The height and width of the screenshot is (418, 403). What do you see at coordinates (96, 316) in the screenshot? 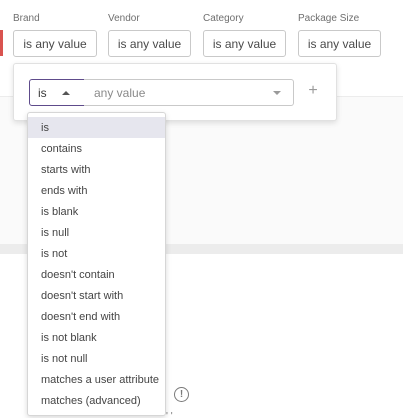
I see `dropdown-option: doesn't end with` at bounding box center [96, 316].